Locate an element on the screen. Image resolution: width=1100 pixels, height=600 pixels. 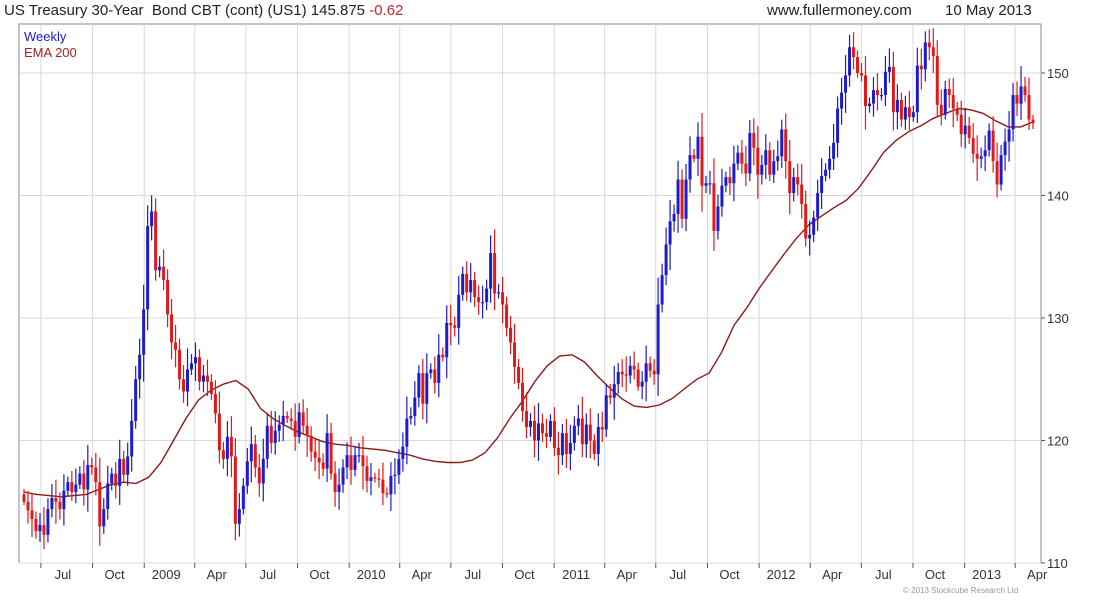
x-tick-label: 2010 is located at coordinates (371, 574).